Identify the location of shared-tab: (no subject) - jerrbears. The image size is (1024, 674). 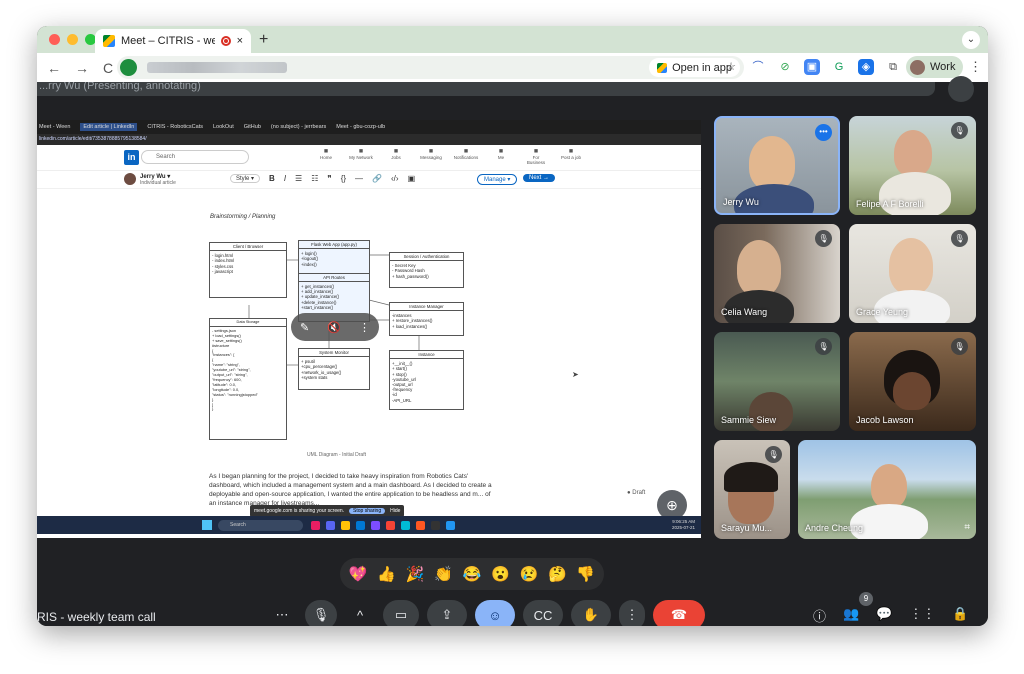
(298, 127).